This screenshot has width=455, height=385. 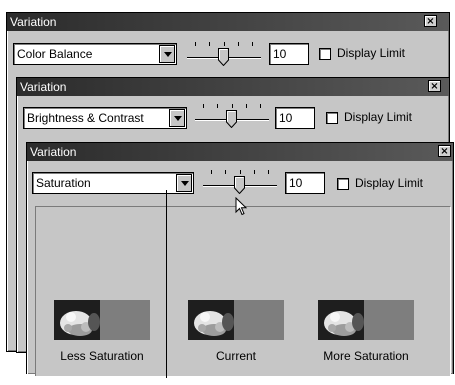 I want to click on thumbnail-label: More Saturation, so click(x=366, y=356).